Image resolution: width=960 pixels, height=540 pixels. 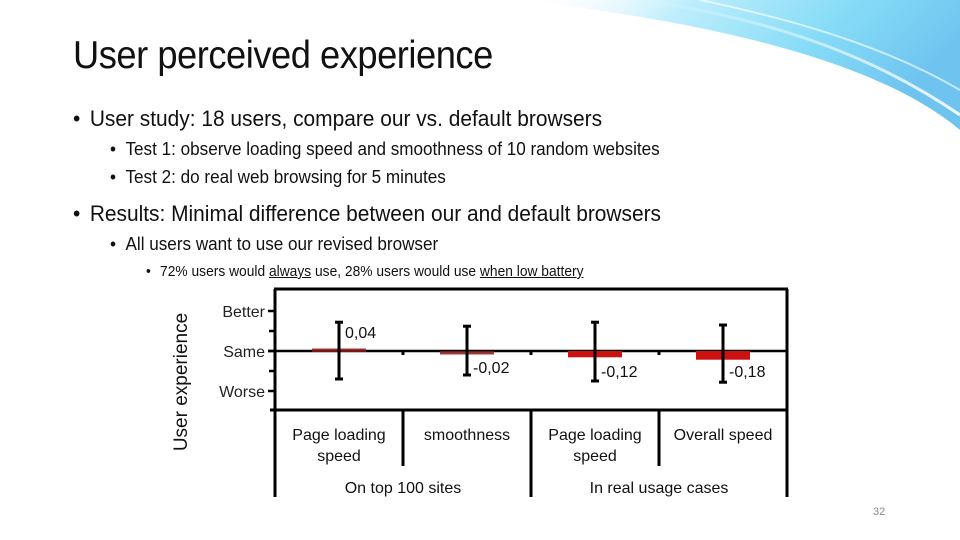 I want to click on page-number: 32, so click(x=879, y=512).